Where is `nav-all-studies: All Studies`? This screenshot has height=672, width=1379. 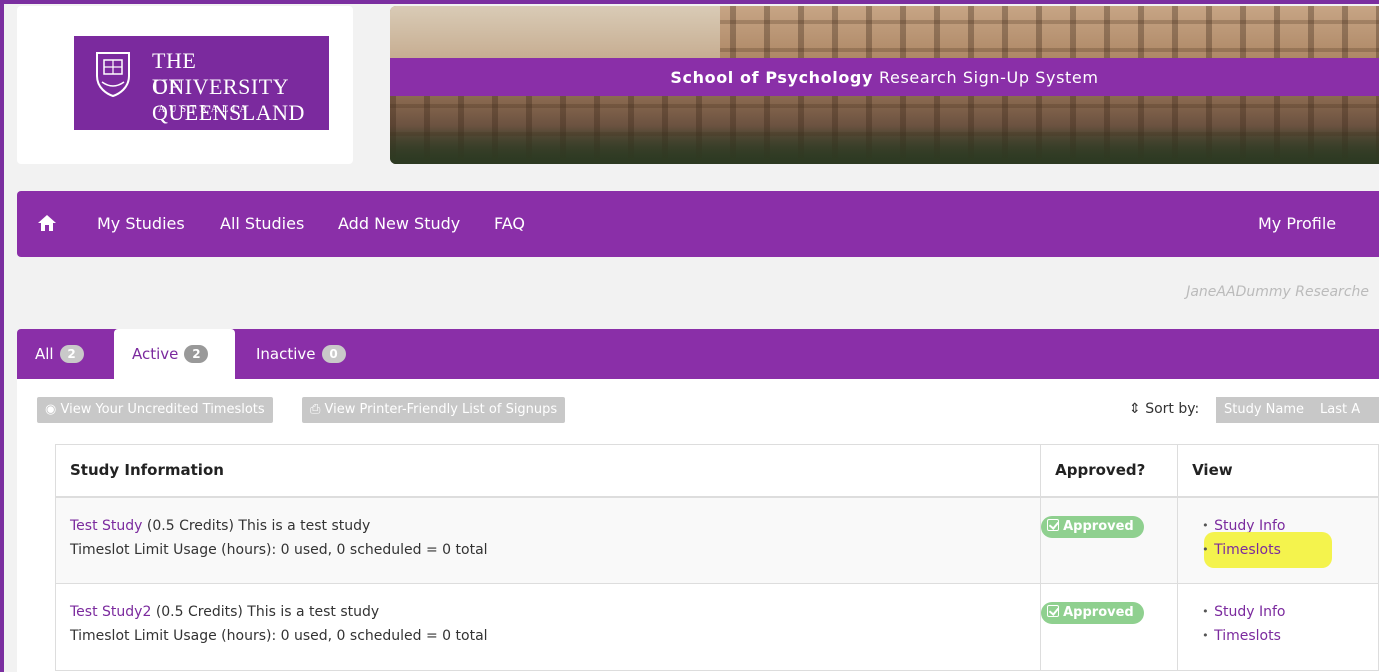 nav-all-studies: All Studies is located at coordinates (262, 223).